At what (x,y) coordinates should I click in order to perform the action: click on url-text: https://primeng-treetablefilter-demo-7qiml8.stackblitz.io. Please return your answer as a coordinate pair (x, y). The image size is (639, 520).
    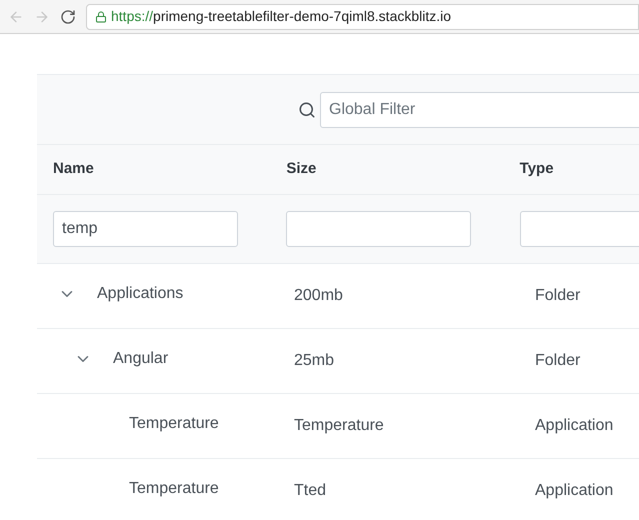
    Looking at the image, I should click on (281, 16).